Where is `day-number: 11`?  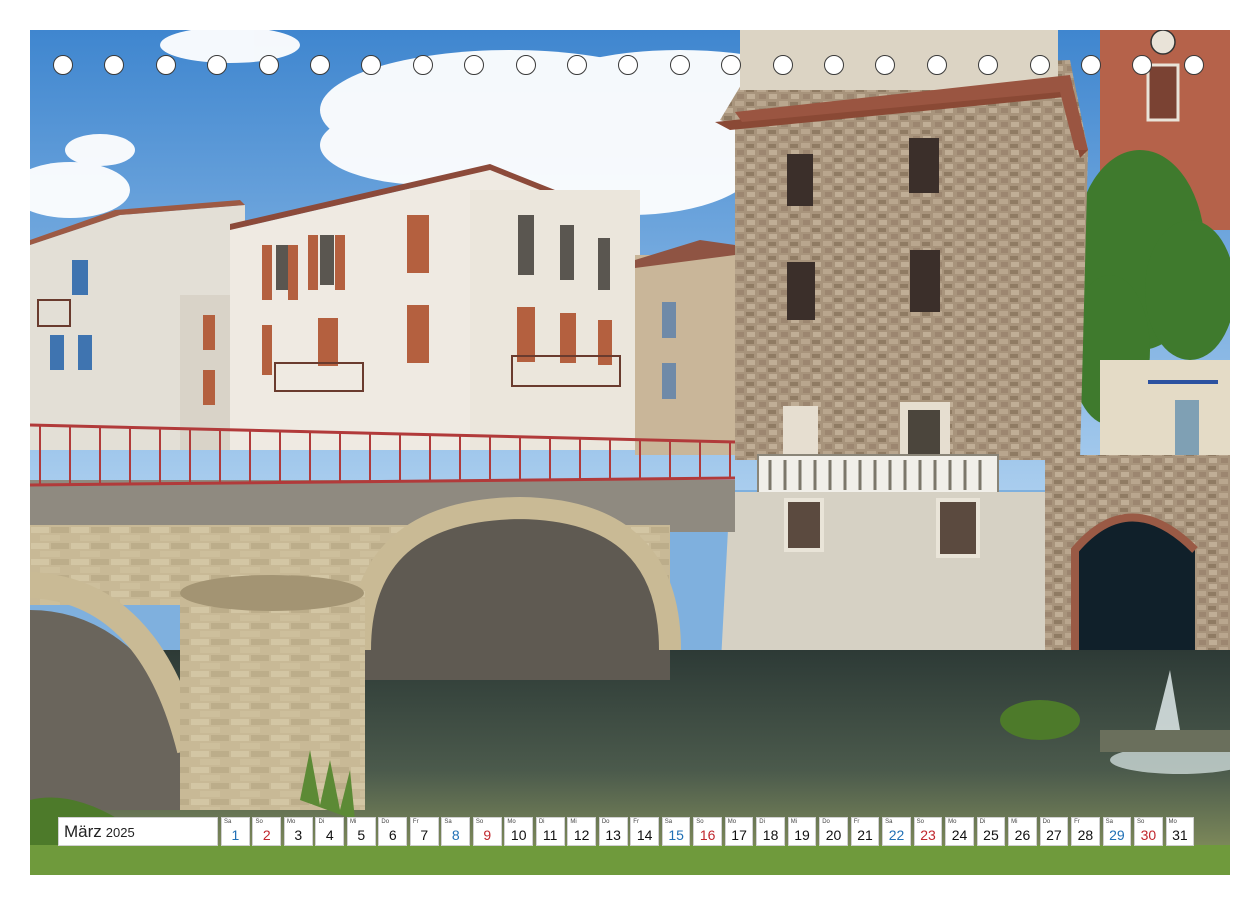 day-number: 11 is located at coordinates (550, 835).